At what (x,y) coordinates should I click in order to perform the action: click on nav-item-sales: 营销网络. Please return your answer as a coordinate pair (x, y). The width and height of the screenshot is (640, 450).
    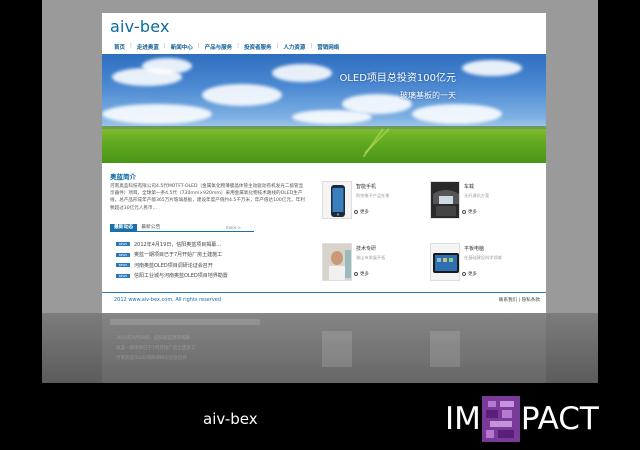
    Looking at the image, I should click on (328, 48).